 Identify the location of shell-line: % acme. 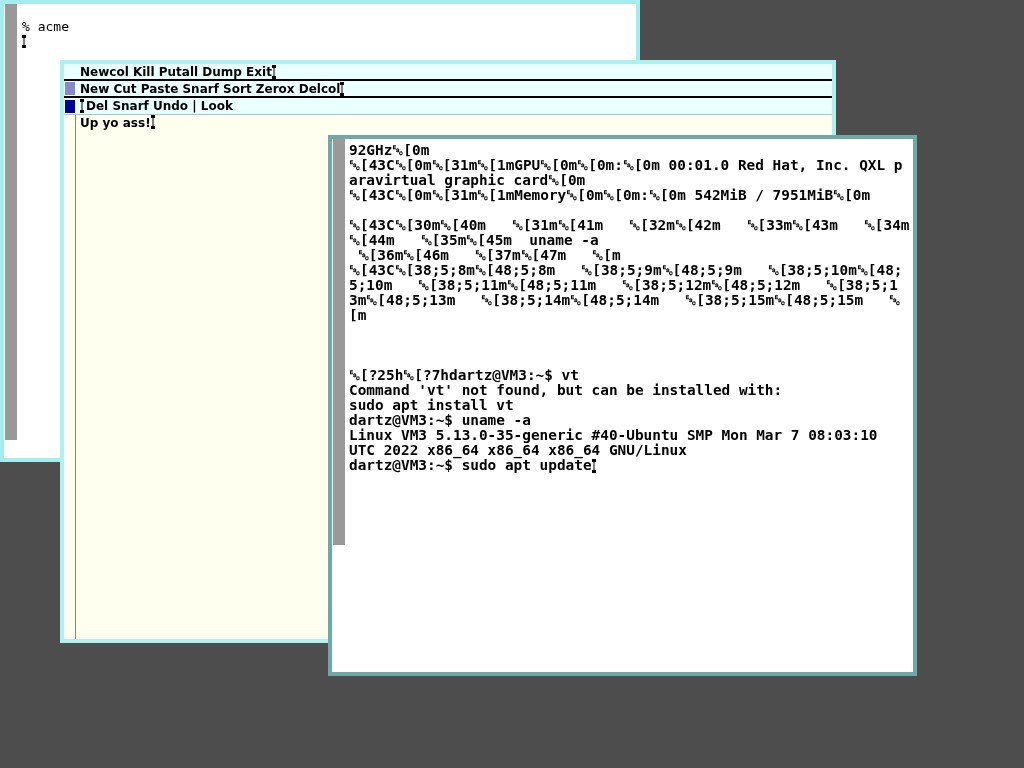
(45, 27).